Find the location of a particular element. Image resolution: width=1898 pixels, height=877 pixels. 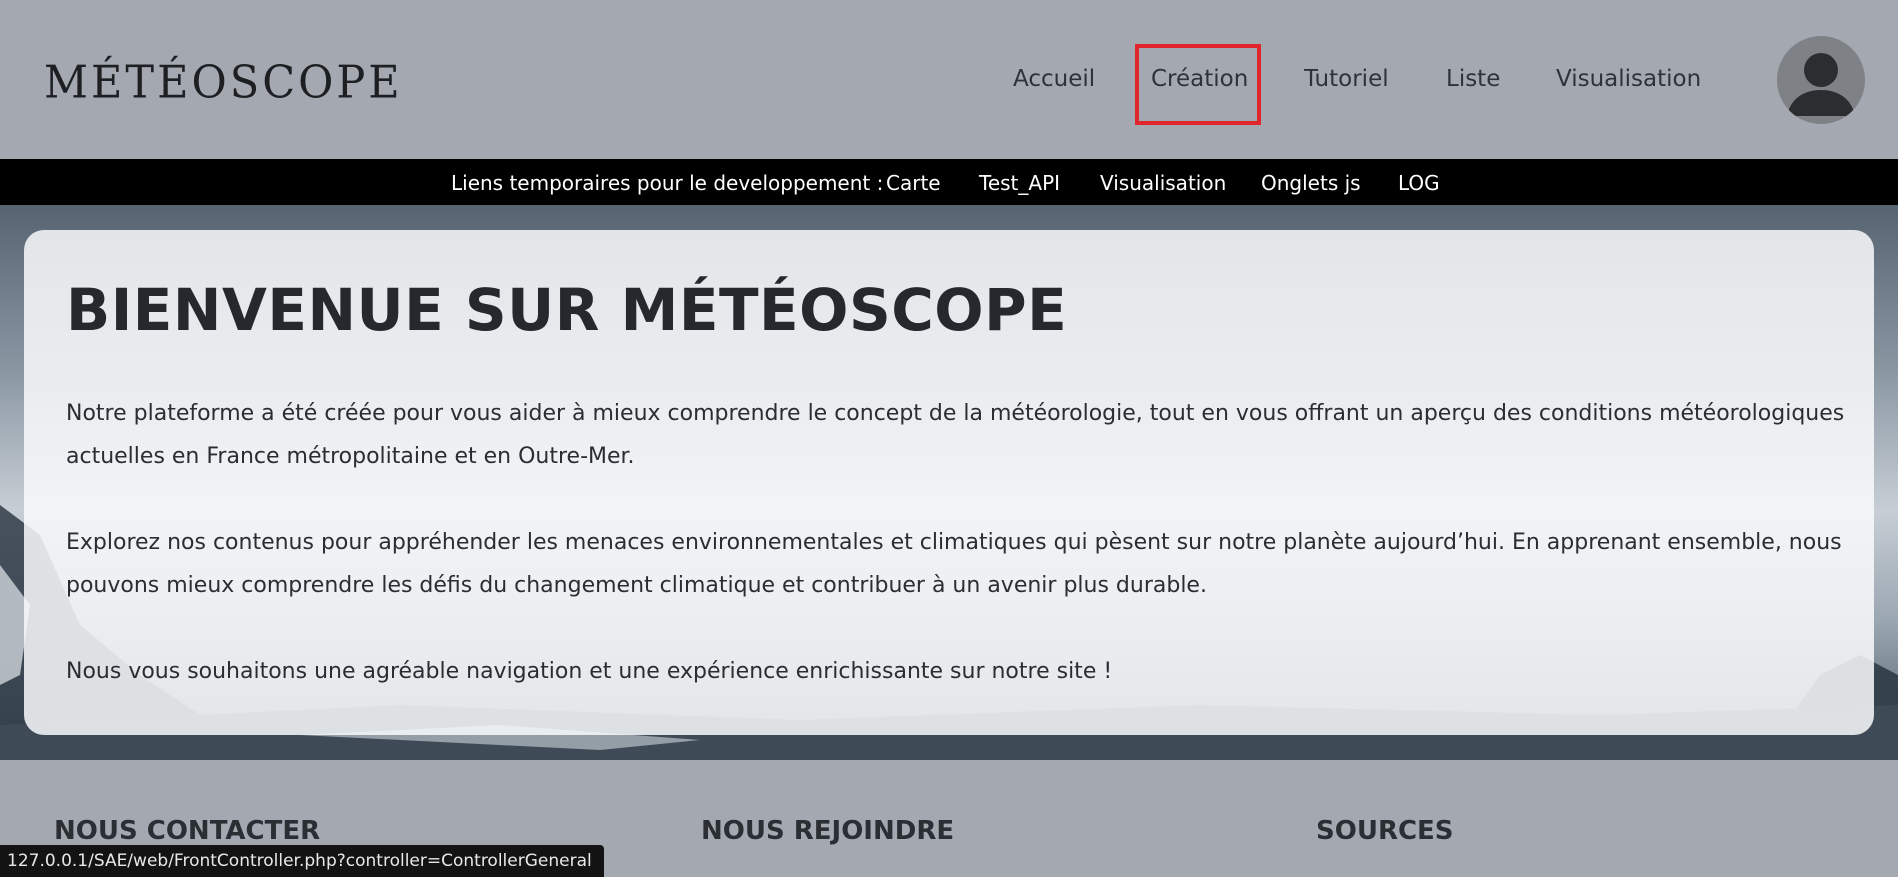

site-logo: MÉTÉOSCOPE is located at coordinates (223, 83).